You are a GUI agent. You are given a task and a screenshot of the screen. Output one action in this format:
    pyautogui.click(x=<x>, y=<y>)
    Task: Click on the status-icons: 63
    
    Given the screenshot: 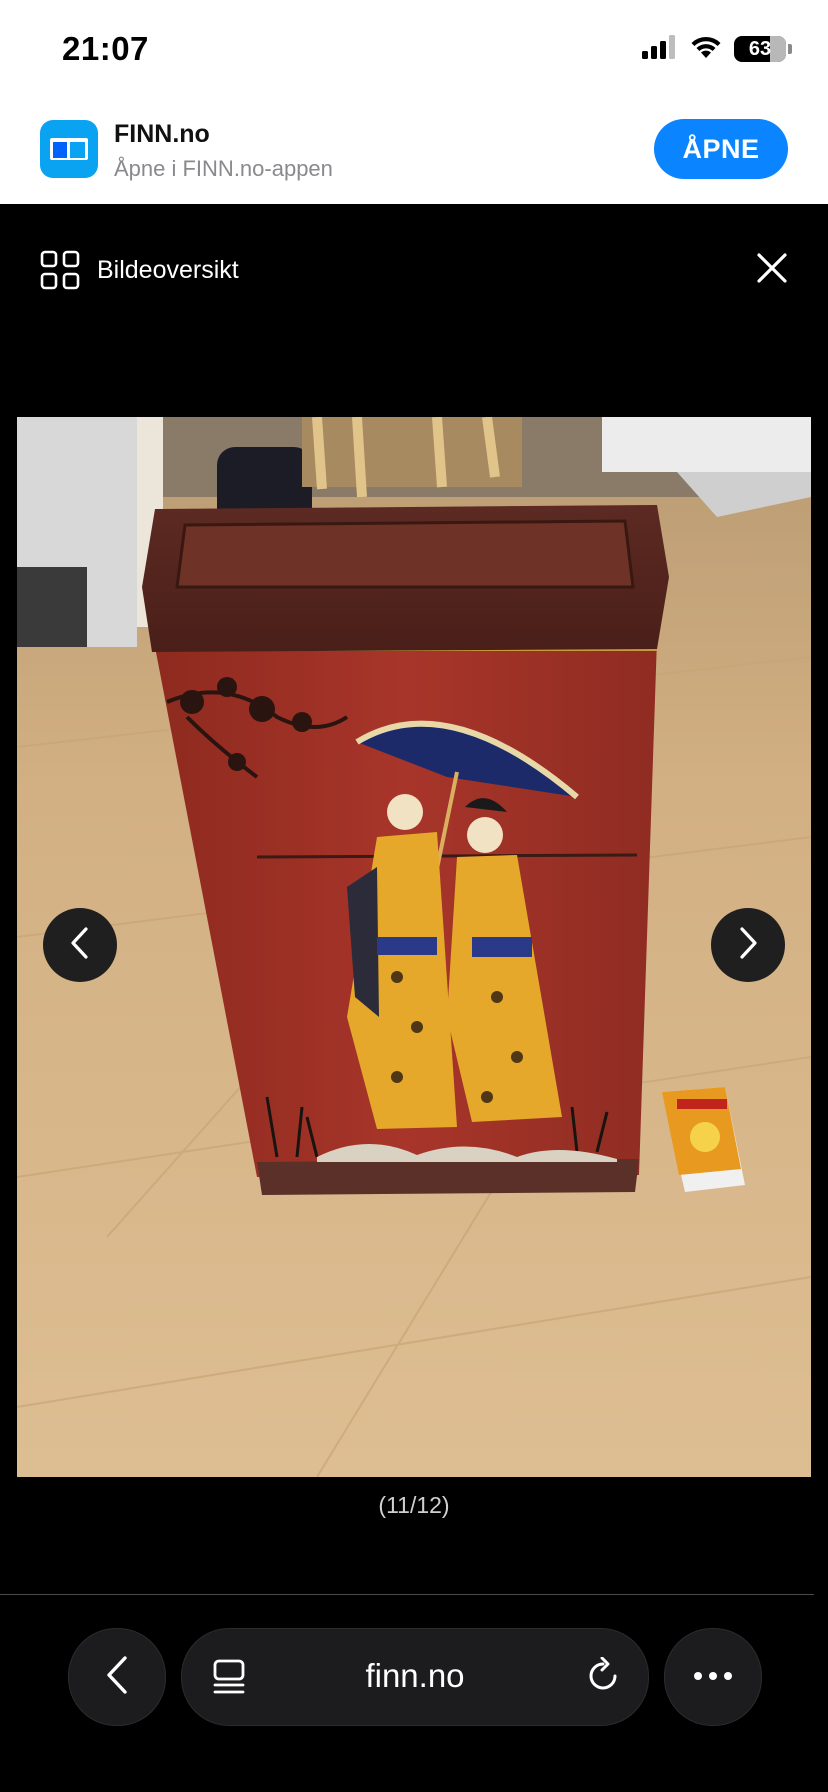 What is the action you would take?
    pyautogui.click(x=717, y=49)
    